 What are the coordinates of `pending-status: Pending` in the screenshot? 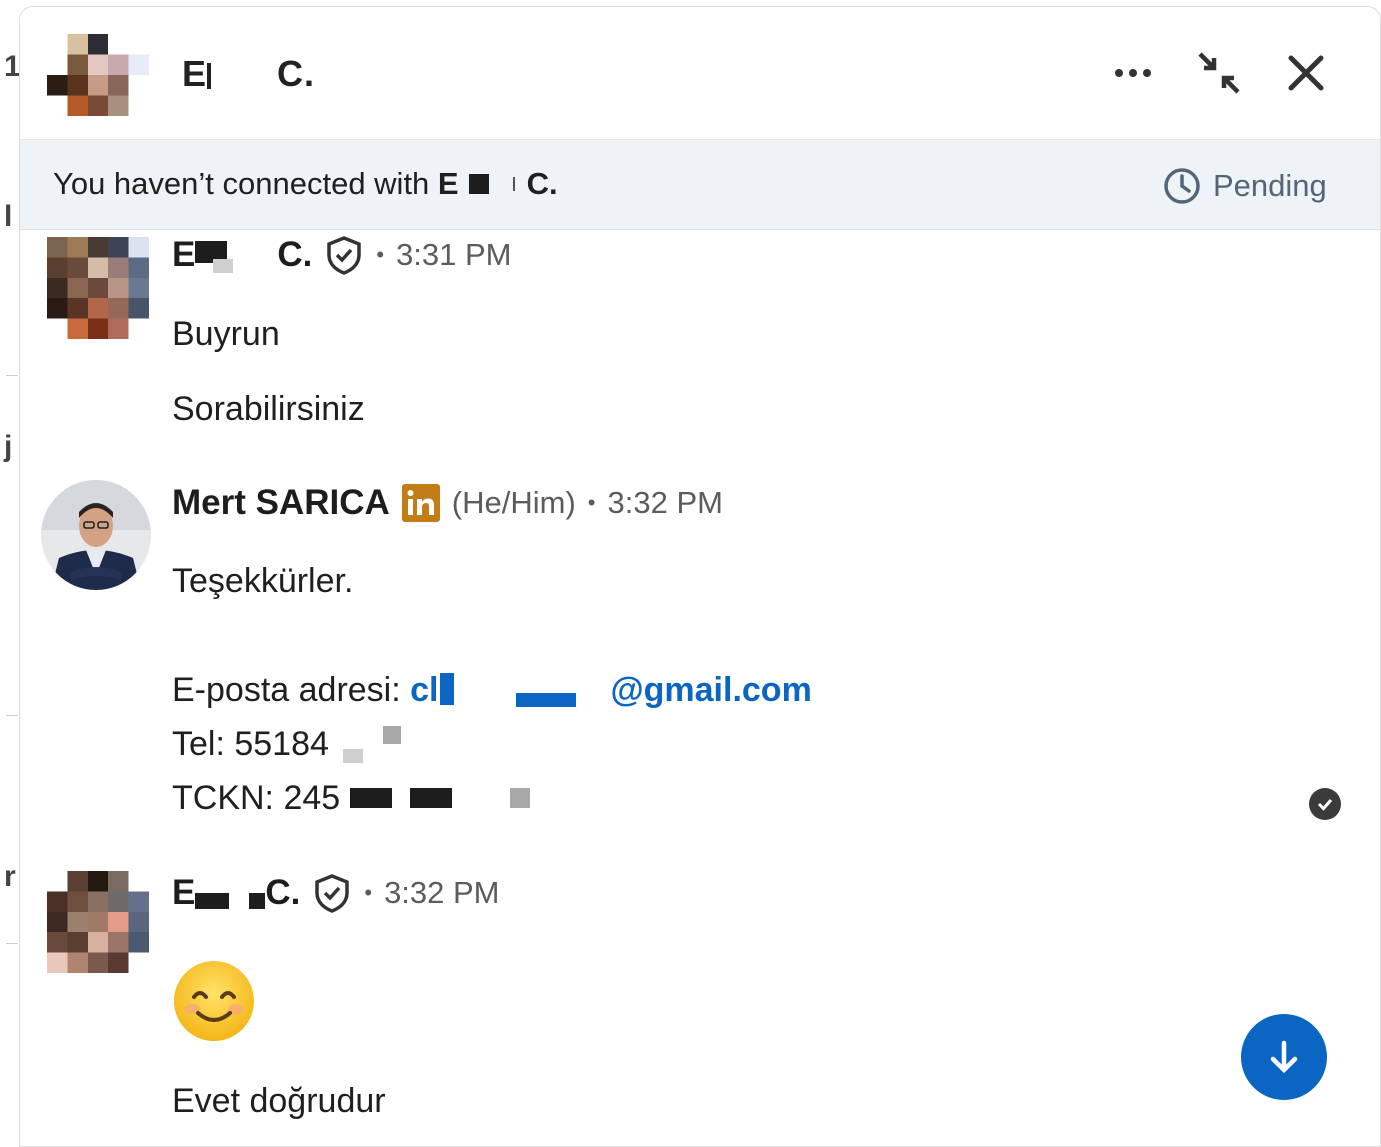 It's located at (1245, 186).